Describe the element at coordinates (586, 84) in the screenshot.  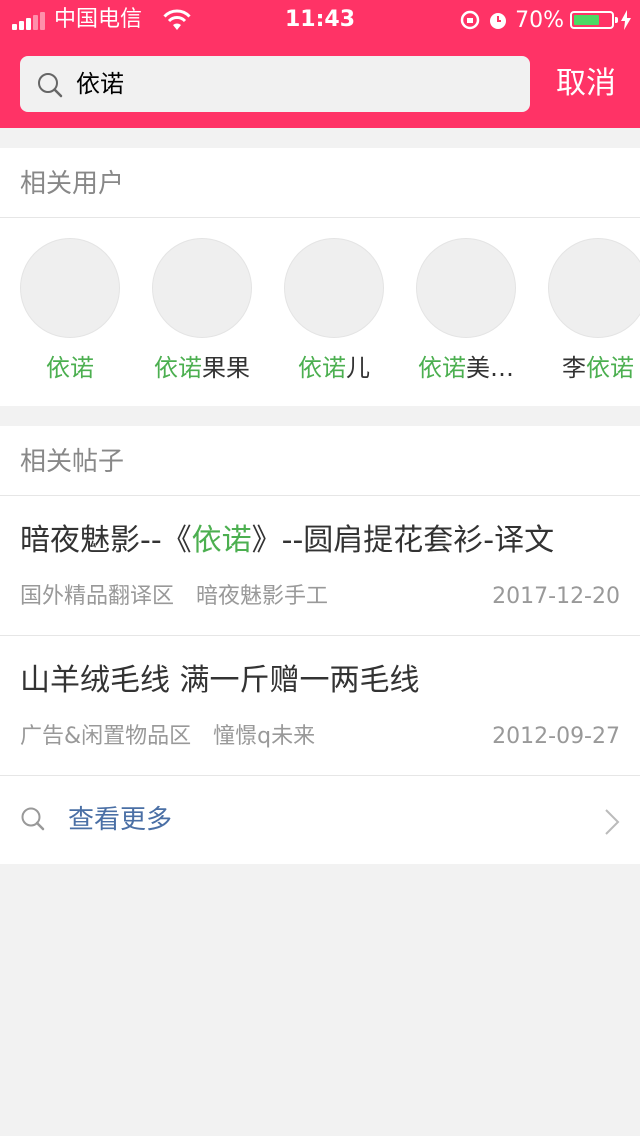
I see `cancel-button: 取消` at that location.